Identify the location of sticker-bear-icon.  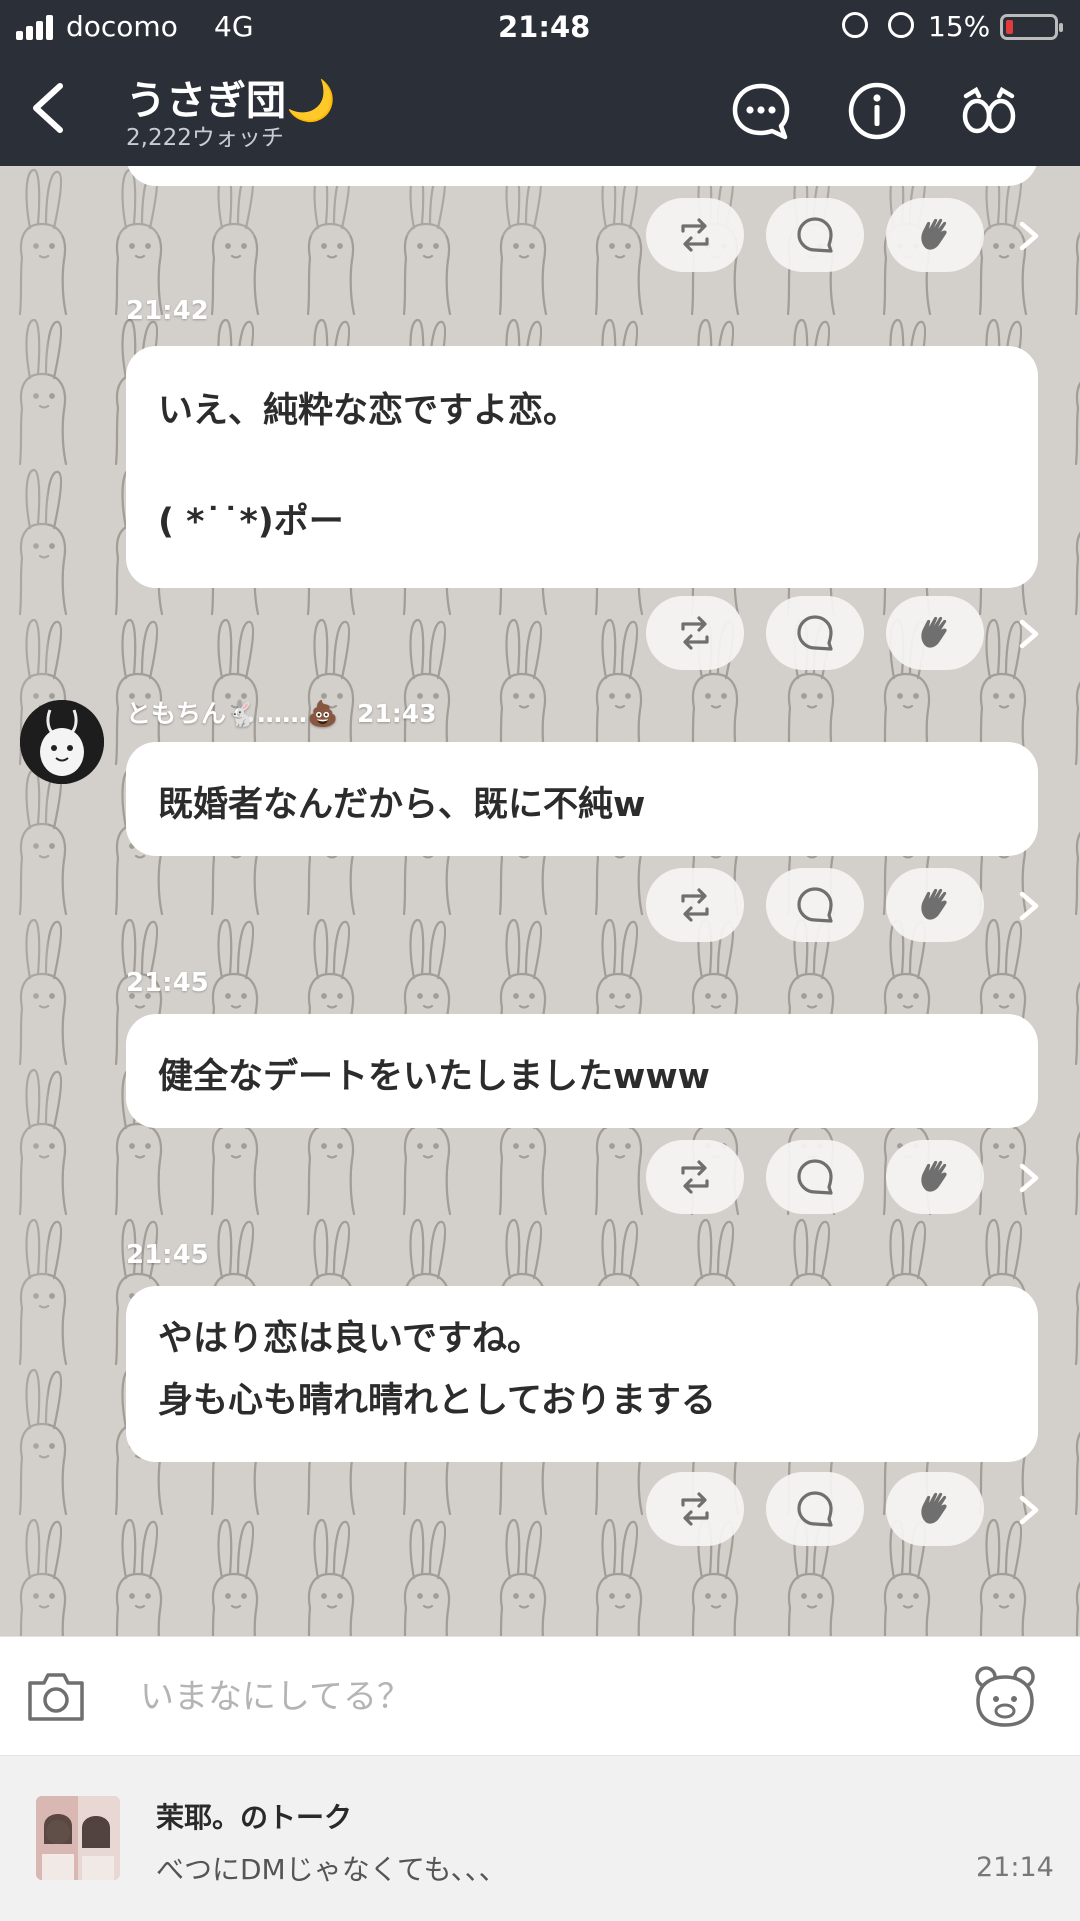
(1005, 1696).